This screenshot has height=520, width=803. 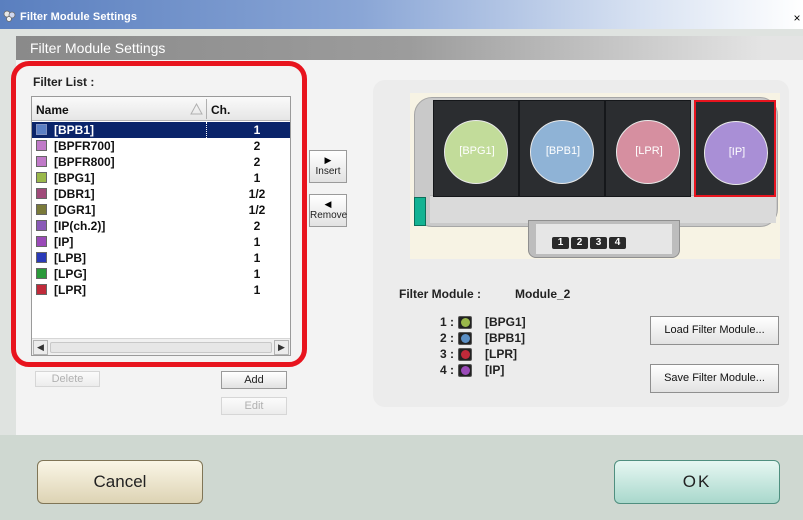 I want to click on slot-index: 3 :, so click(x=446, y=354).